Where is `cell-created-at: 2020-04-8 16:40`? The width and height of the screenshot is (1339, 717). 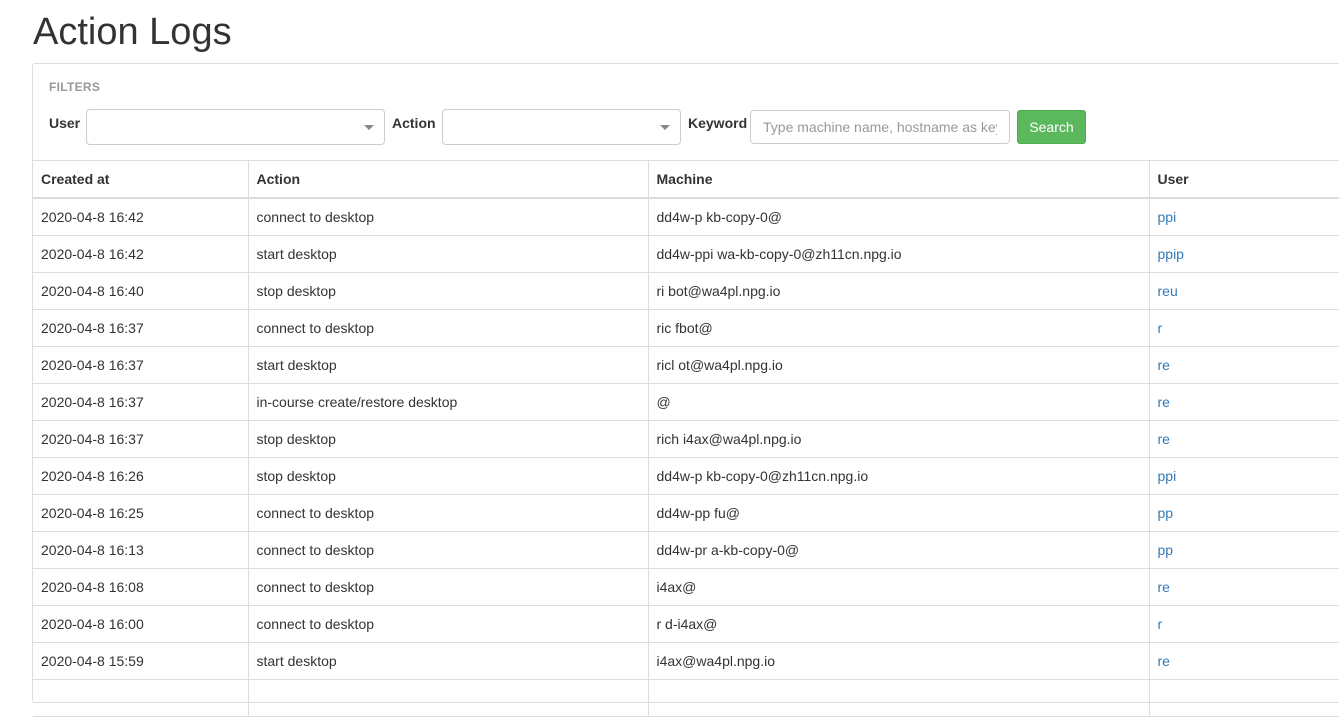
cell-created-at: 2020-04-8 16:40 is located at coordinates (140, 291).